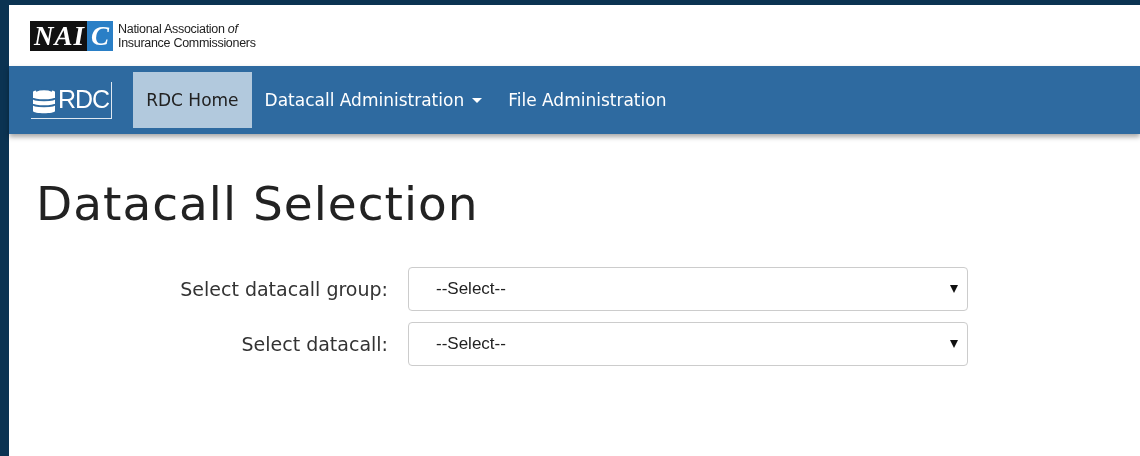  I want to click on org-name: Insurance Commissioners, so click(187, 42).